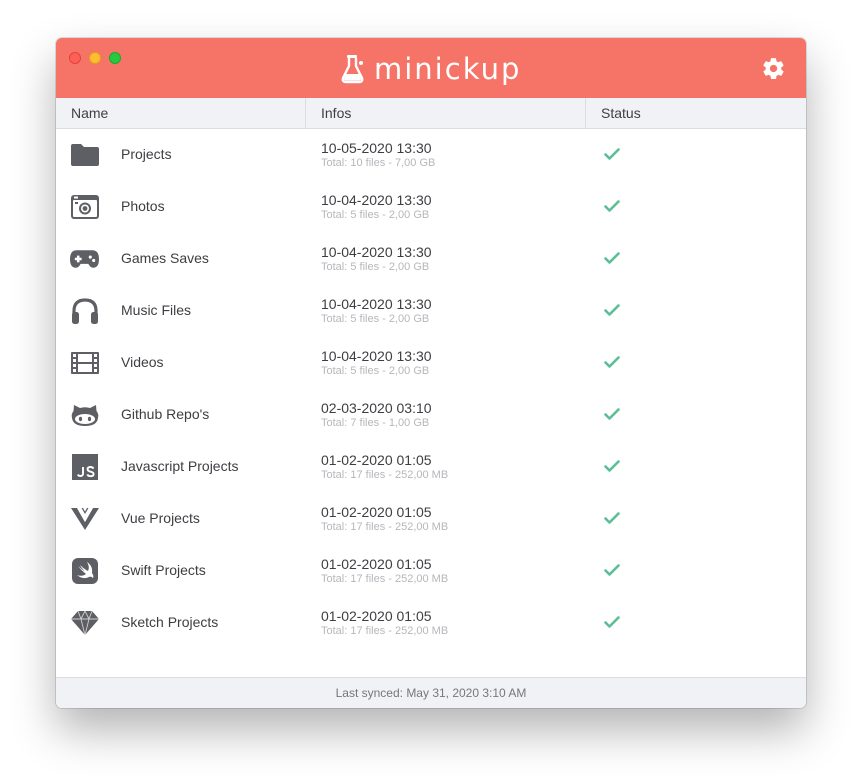  Describe the element at coordinates (84, 518) in the screenshot. I see `vue-icon` at that location.